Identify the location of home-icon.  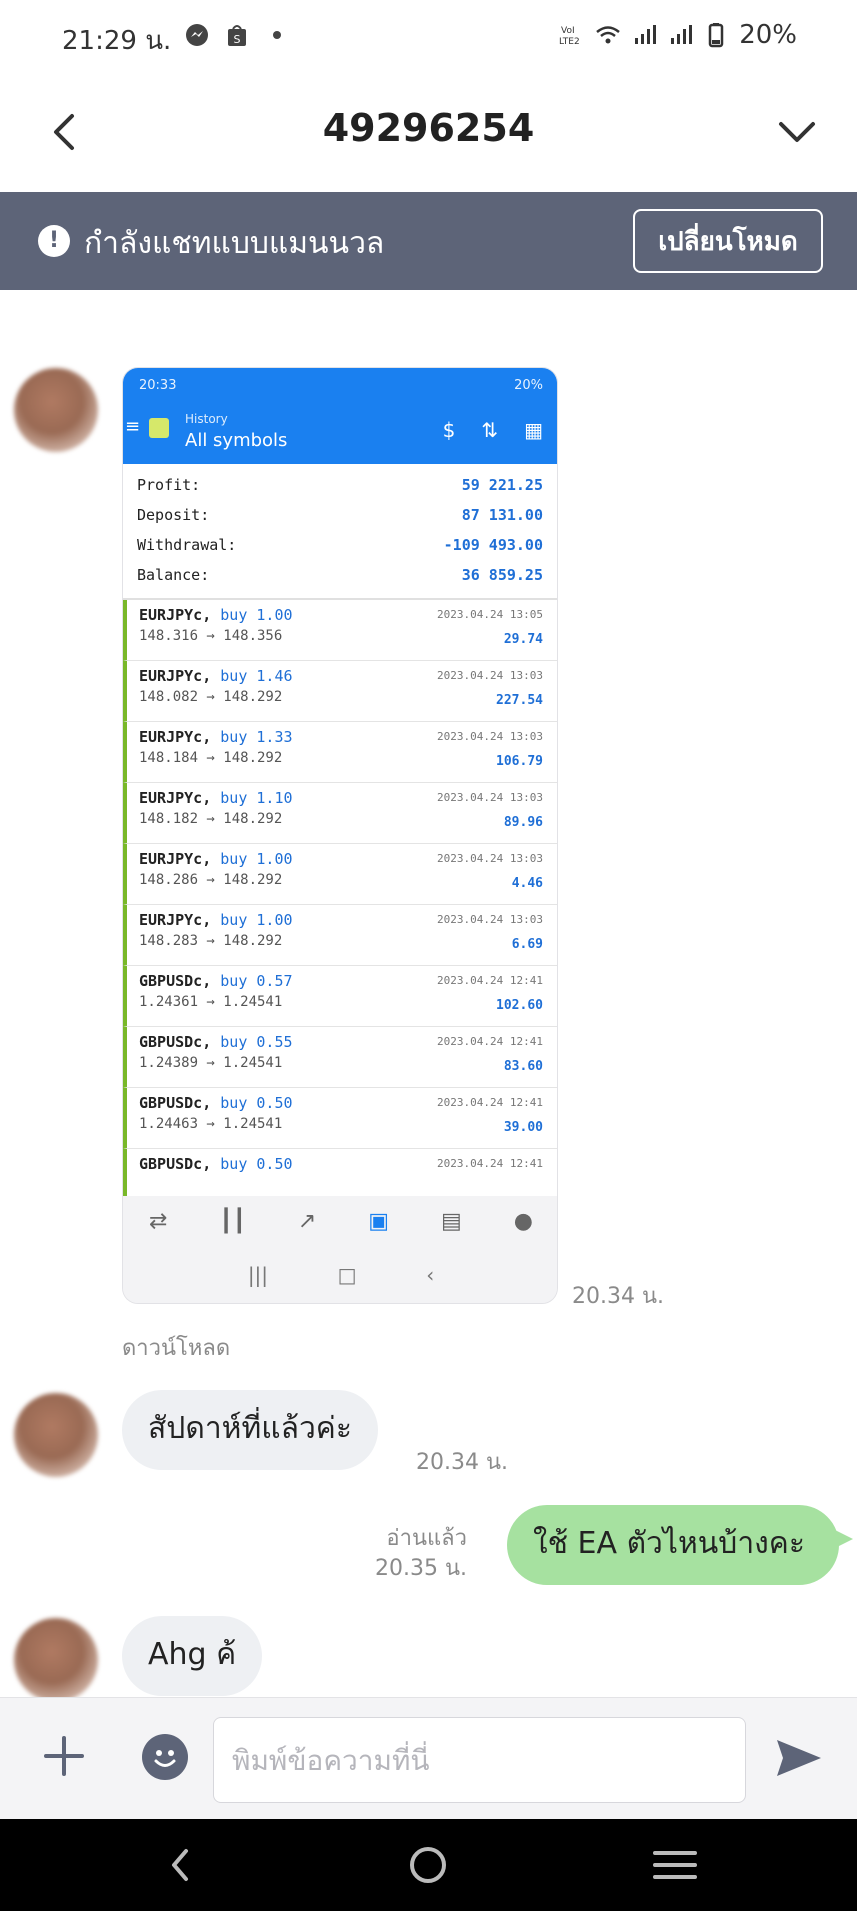
(428, 1865).